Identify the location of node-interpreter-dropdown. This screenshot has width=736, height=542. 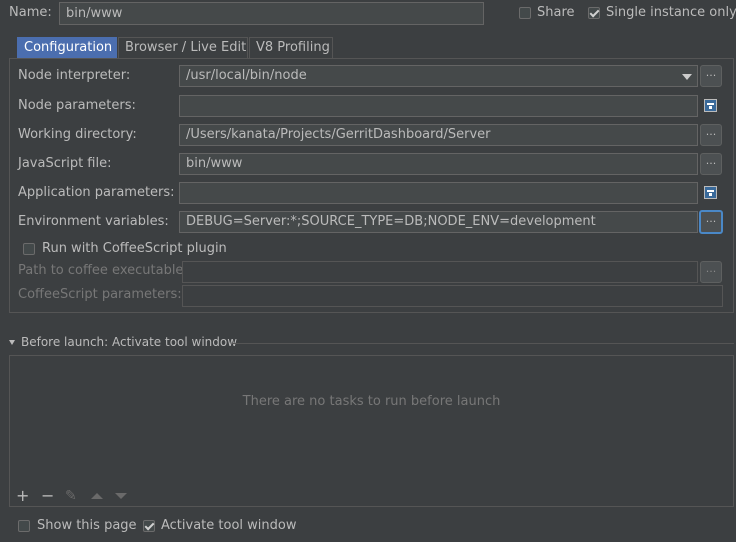
(687, 76).